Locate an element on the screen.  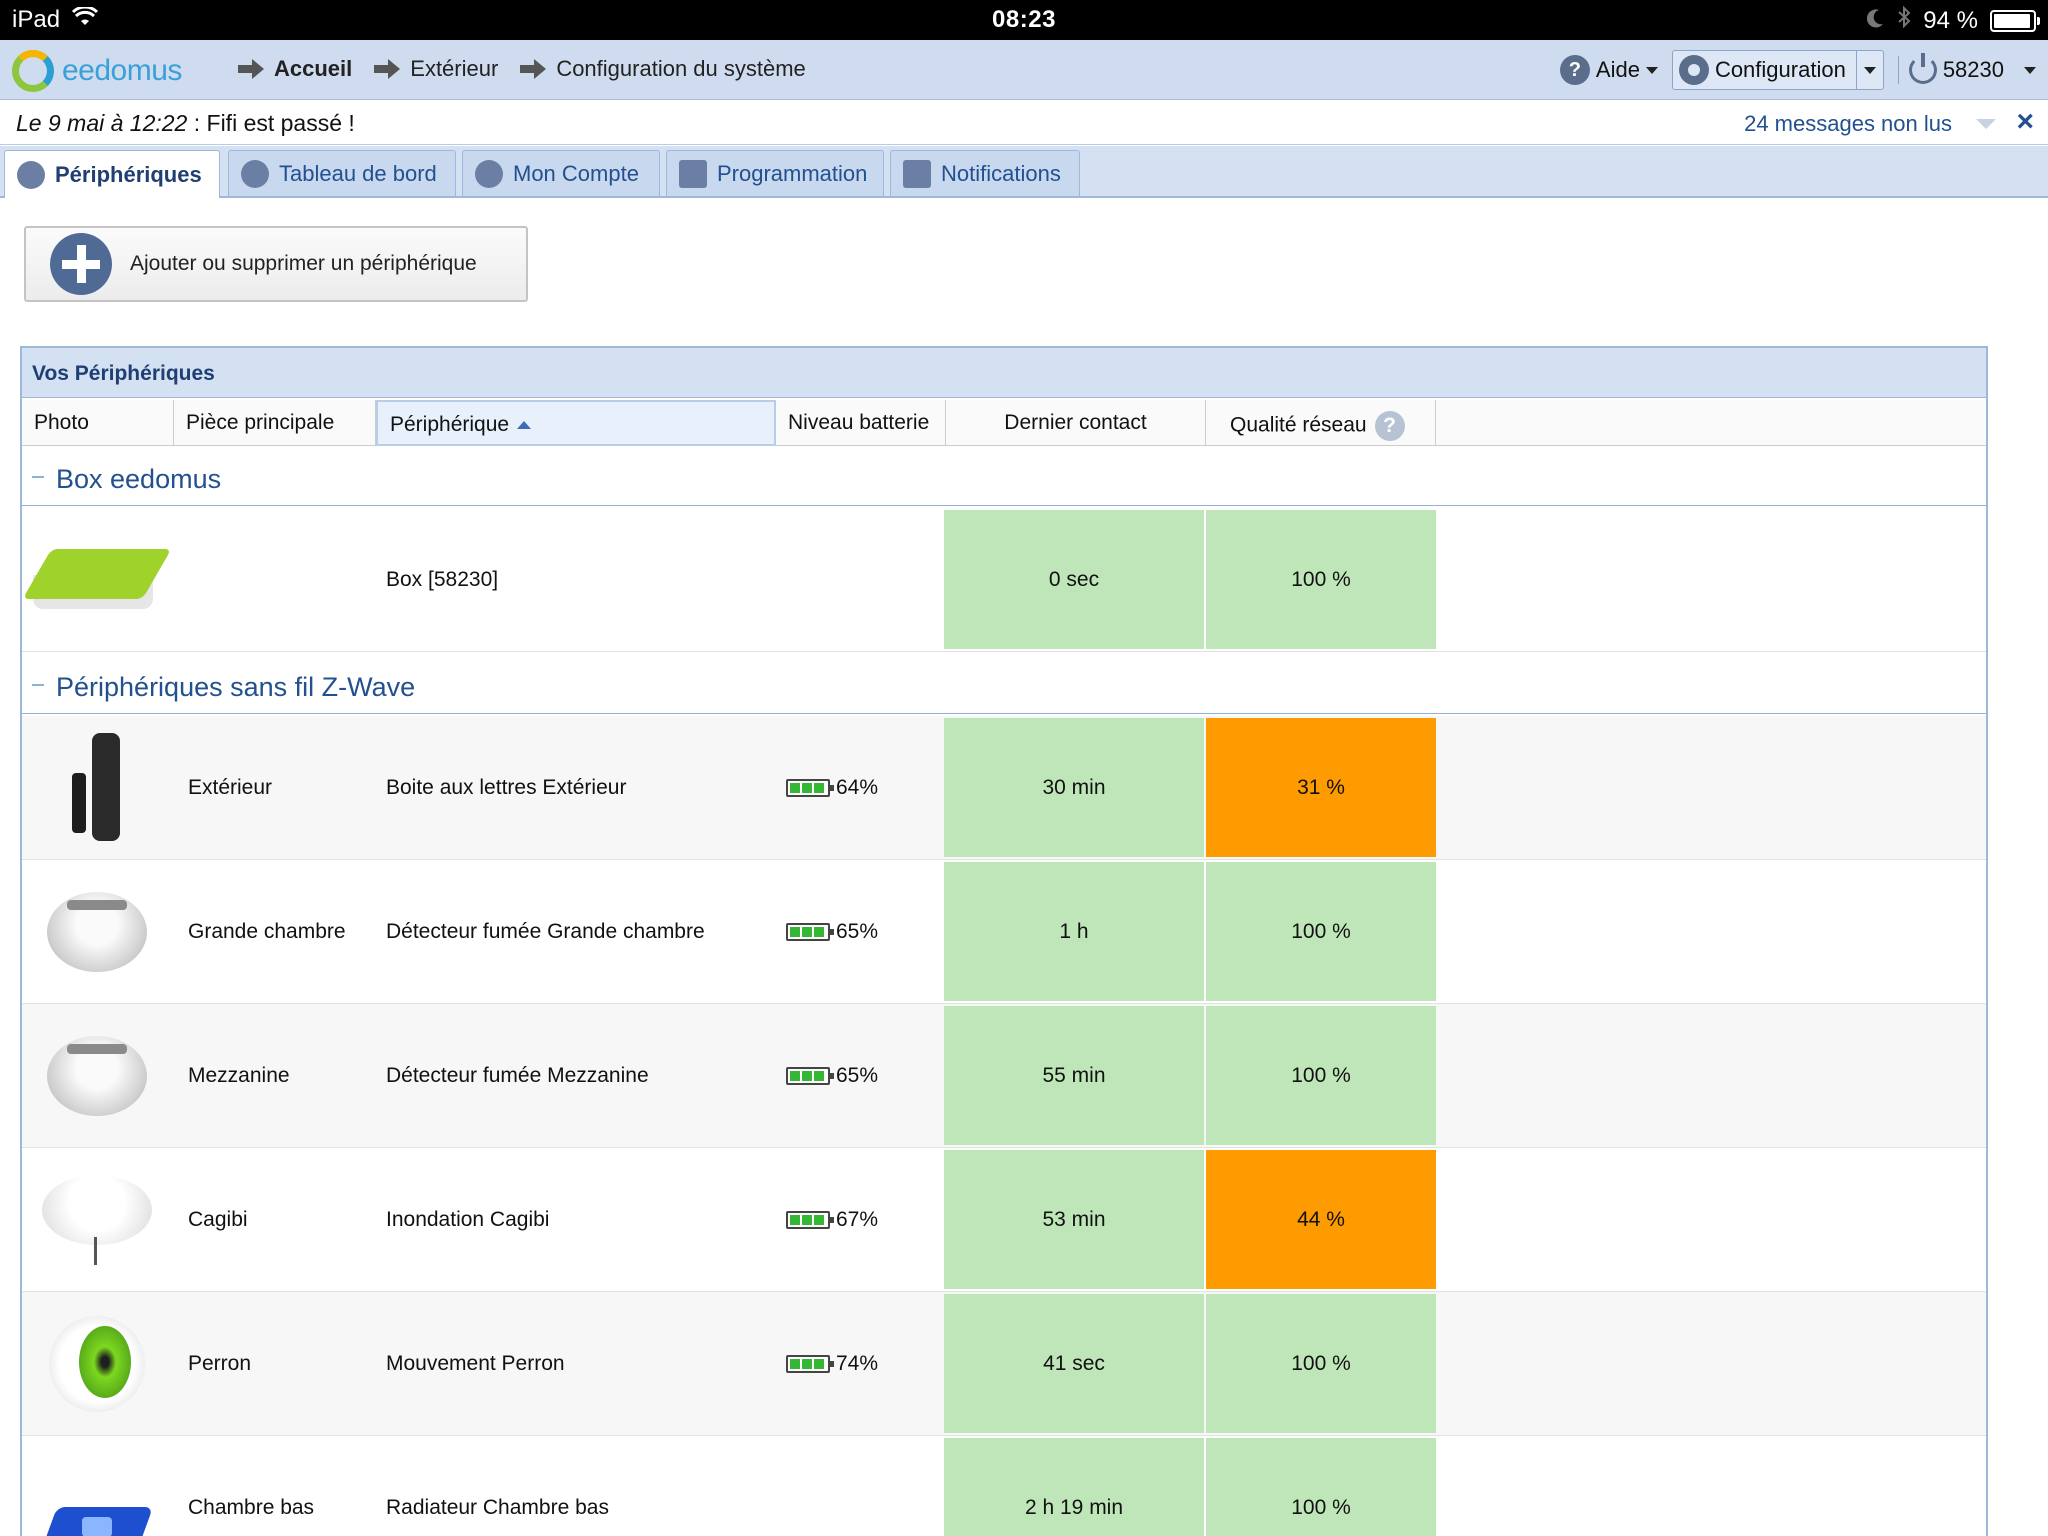
configuration-label: Configuration is located at coordinates (1780, 69).